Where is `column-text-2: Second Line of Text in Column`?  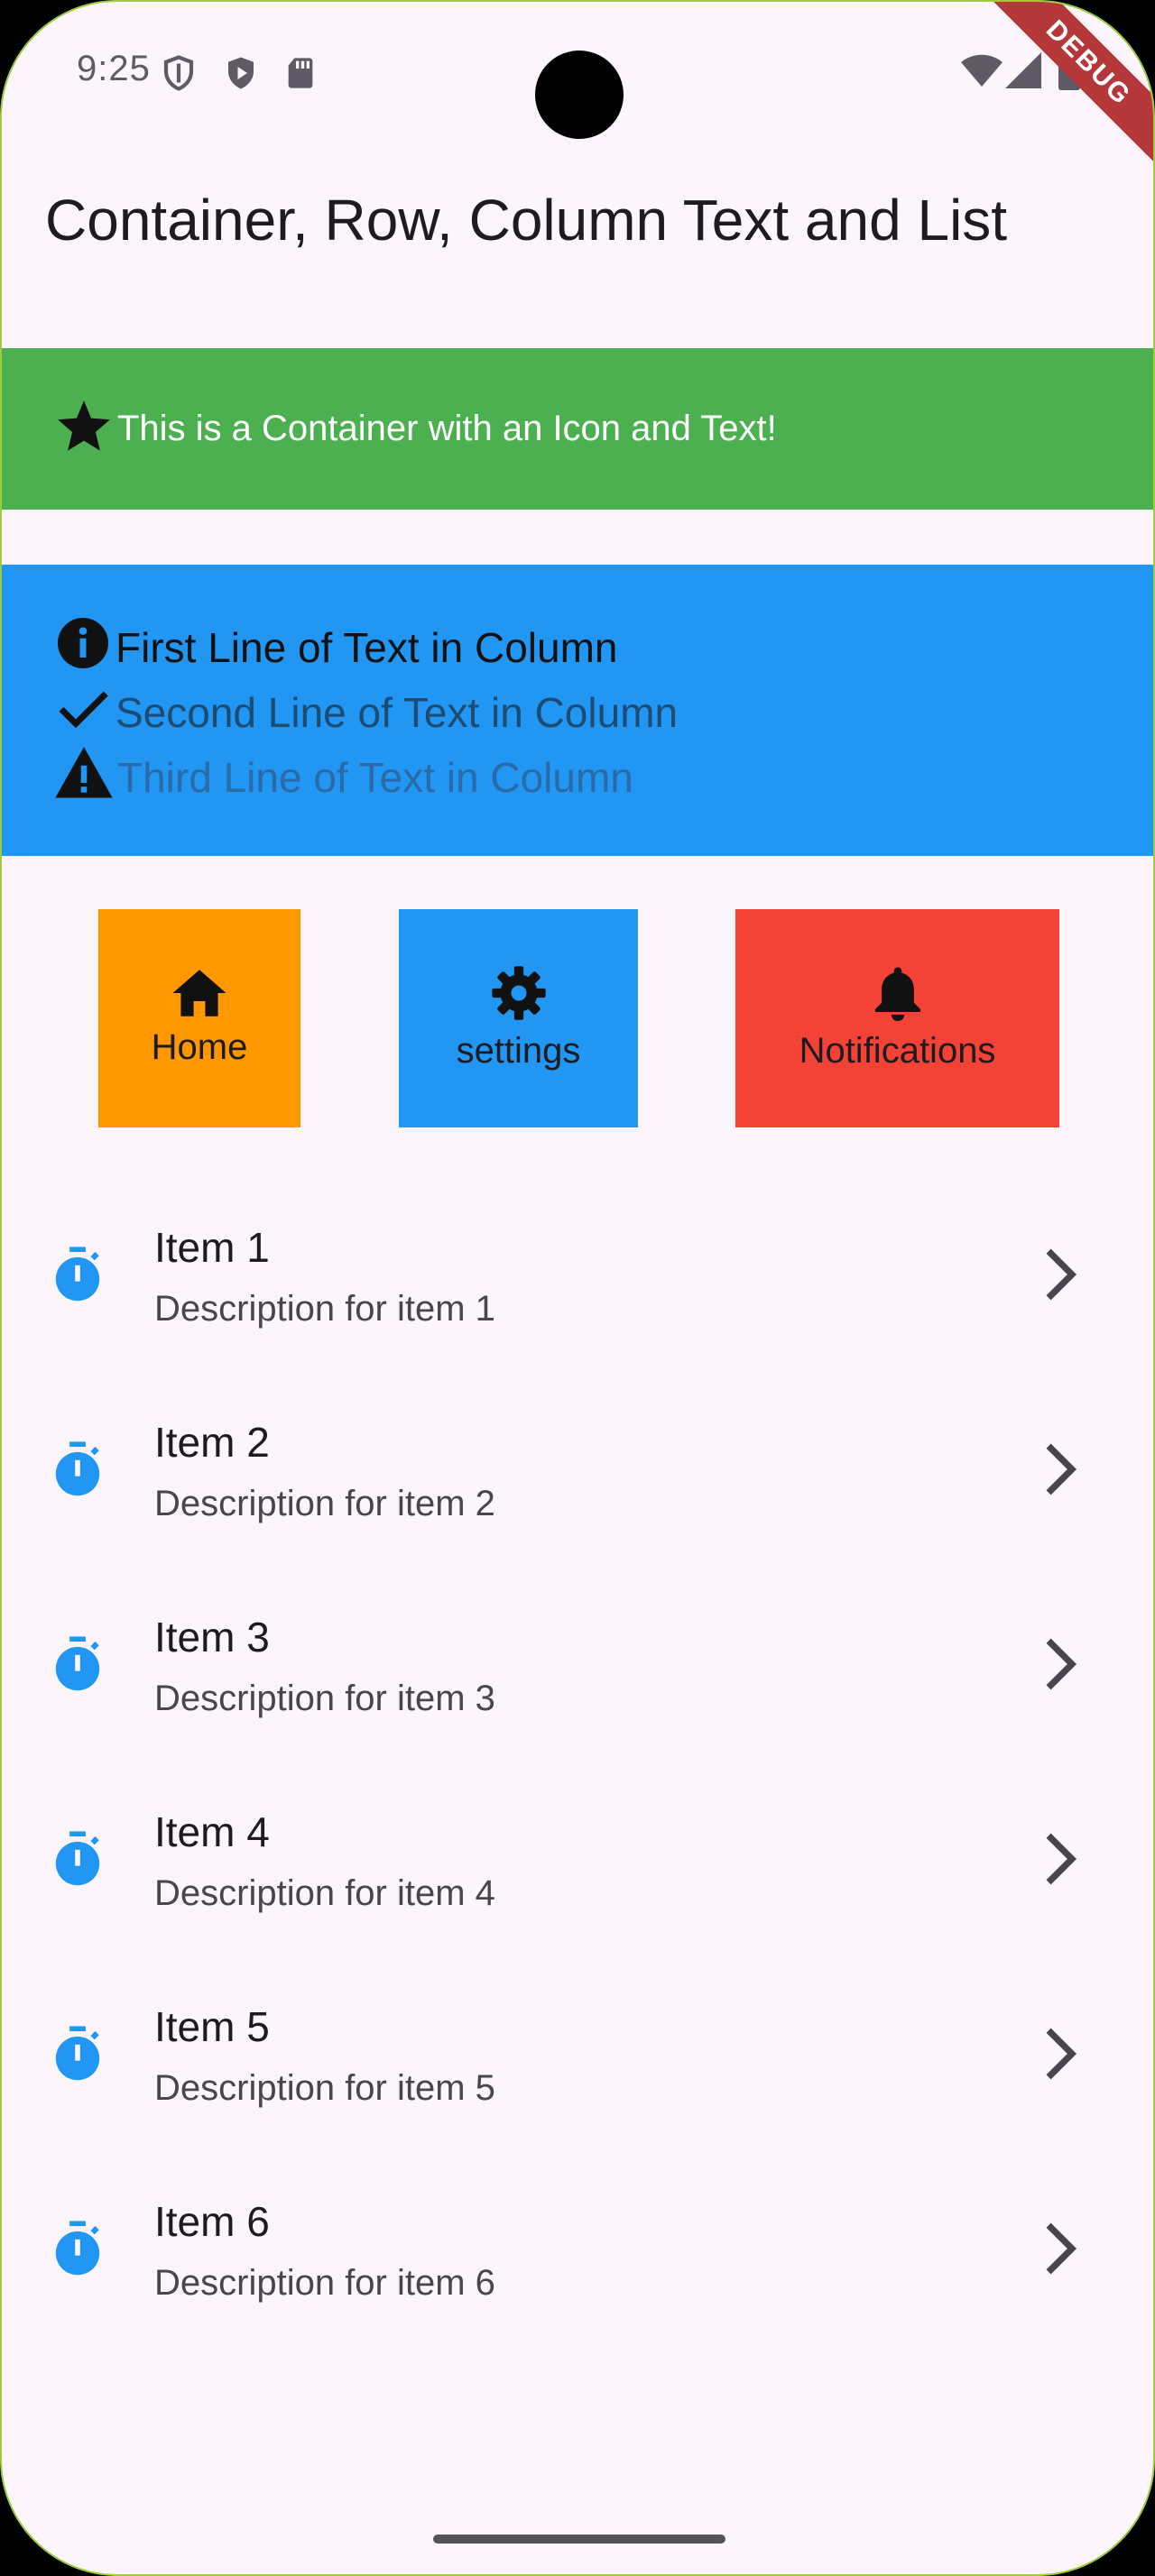
column-text-2: Second Line of Text in Column is located at coordinates (397, 713).